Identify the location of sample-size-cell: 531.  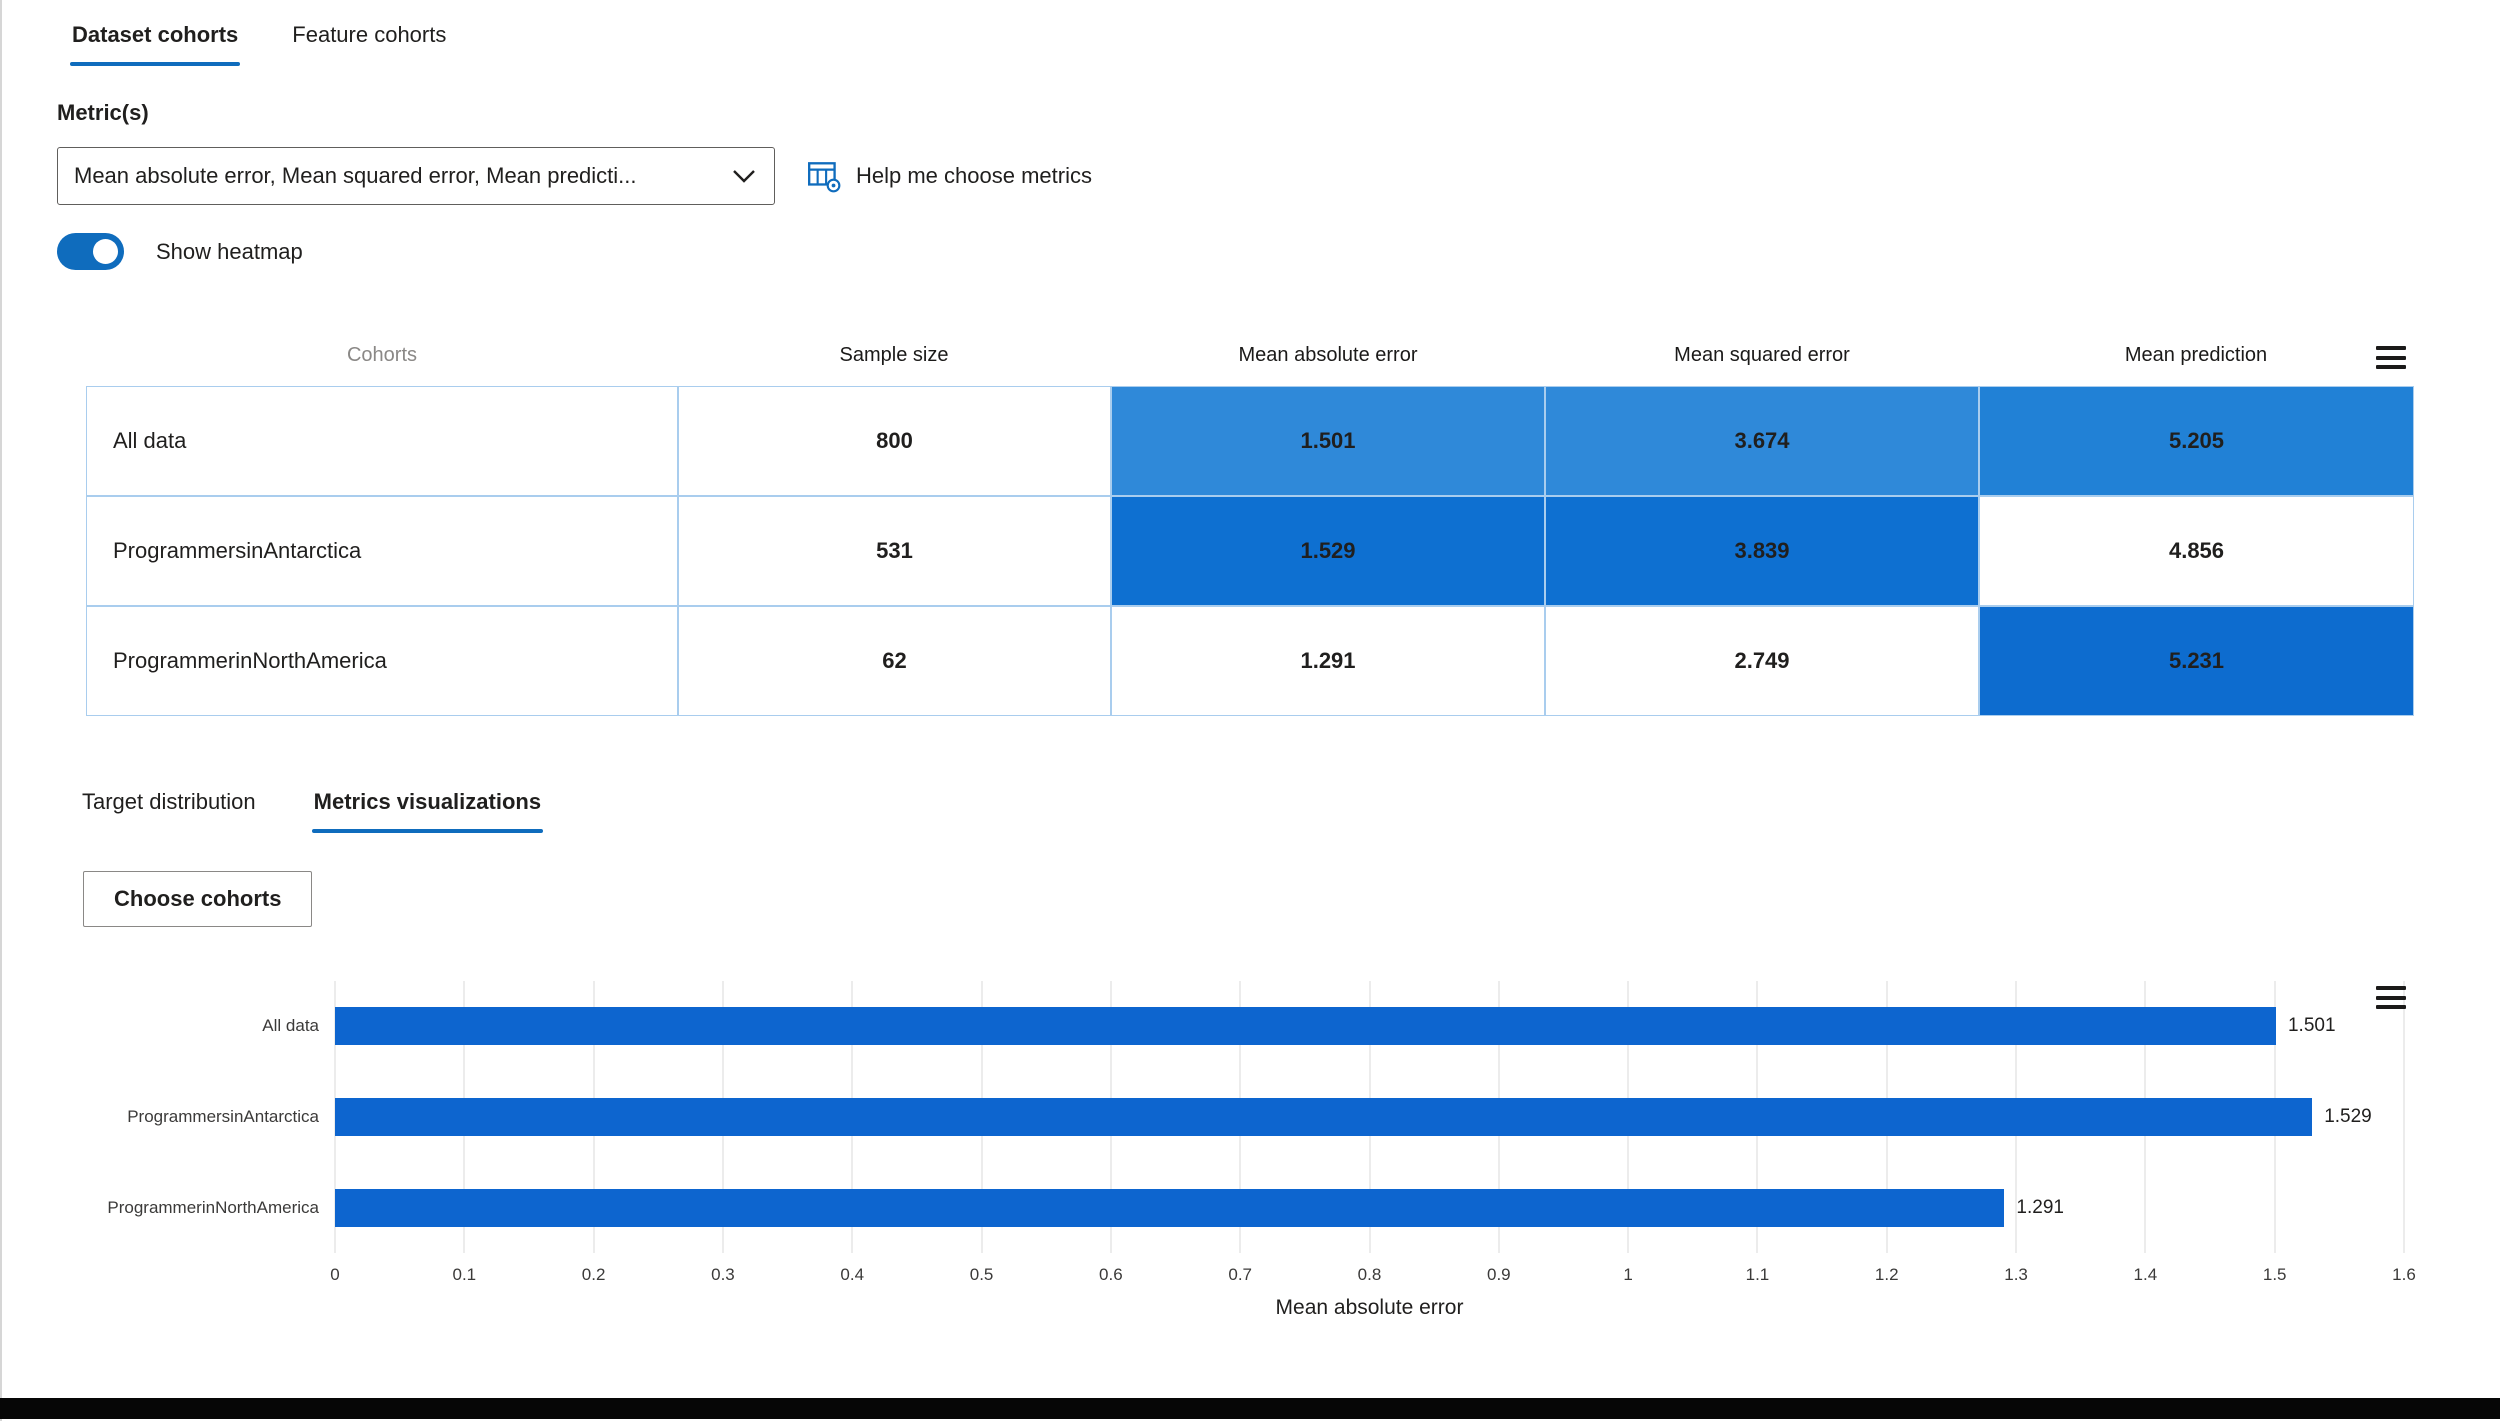
(894, 551).